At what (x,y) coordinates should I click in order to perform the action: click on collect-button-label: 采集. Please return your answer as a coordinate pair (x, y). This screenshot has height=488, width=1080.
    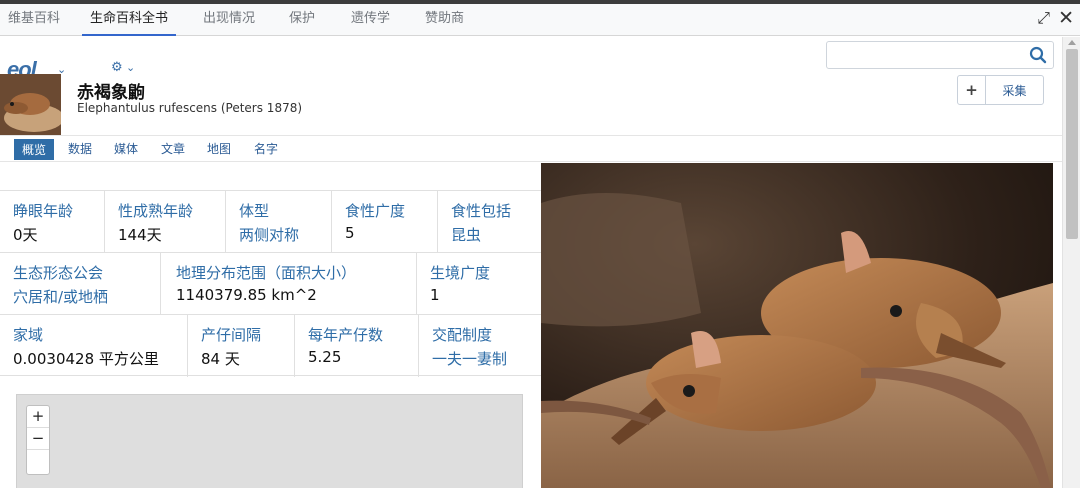
    Looking at the image, I should click on (1014, 90).